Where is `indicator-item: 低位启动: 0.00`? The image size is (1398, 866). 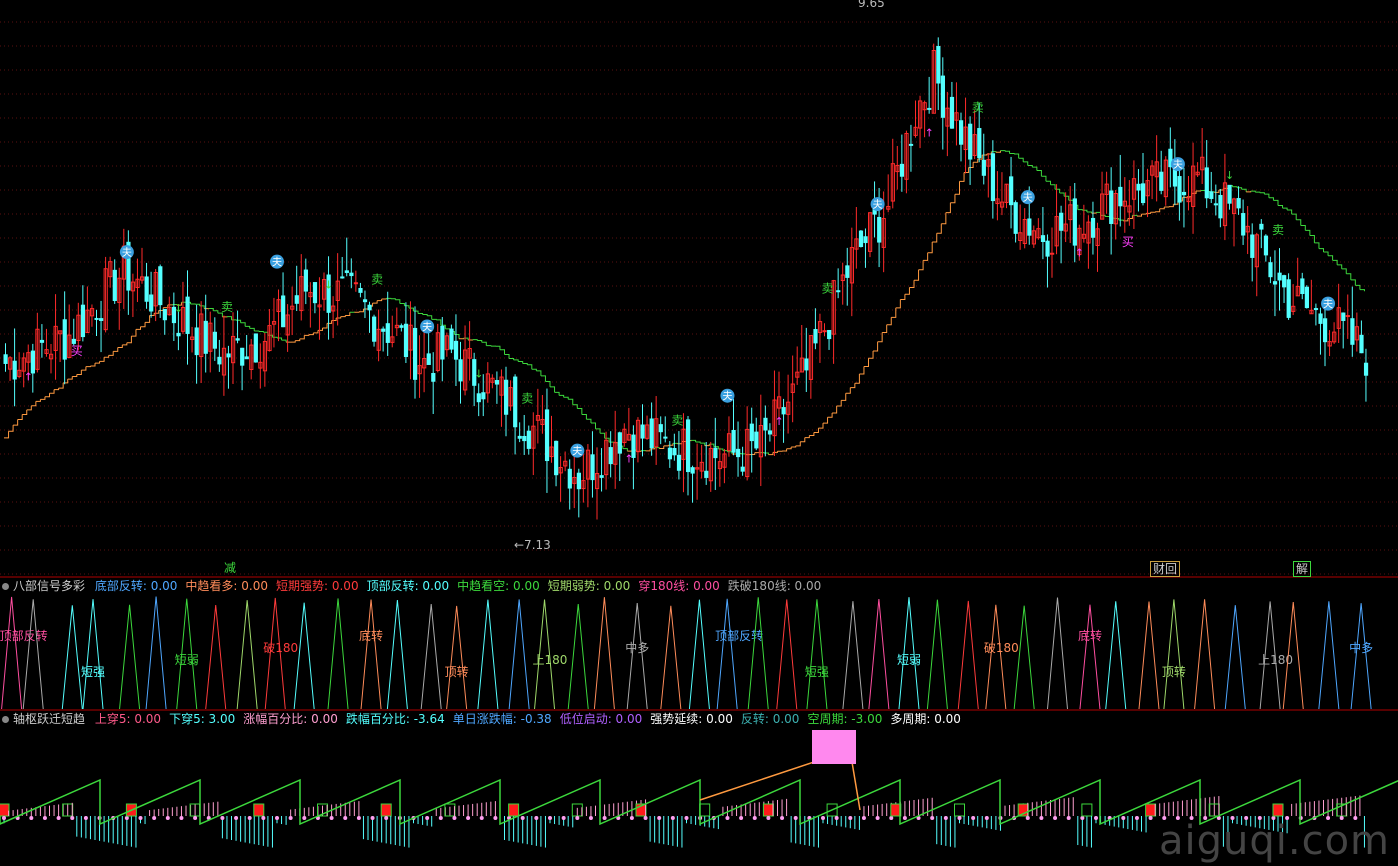
indicator-item: 低位启动: 0.00 is located at coordinates (601, 719).